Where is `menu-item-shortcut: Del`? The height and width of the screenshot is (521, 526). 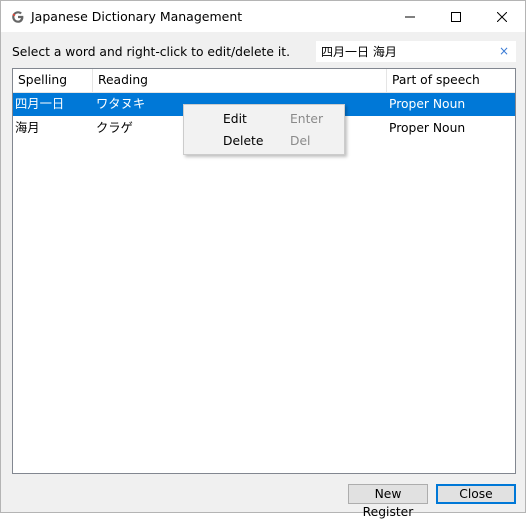 menu-item-shortcut: Del is located at coordinates (300, 141).